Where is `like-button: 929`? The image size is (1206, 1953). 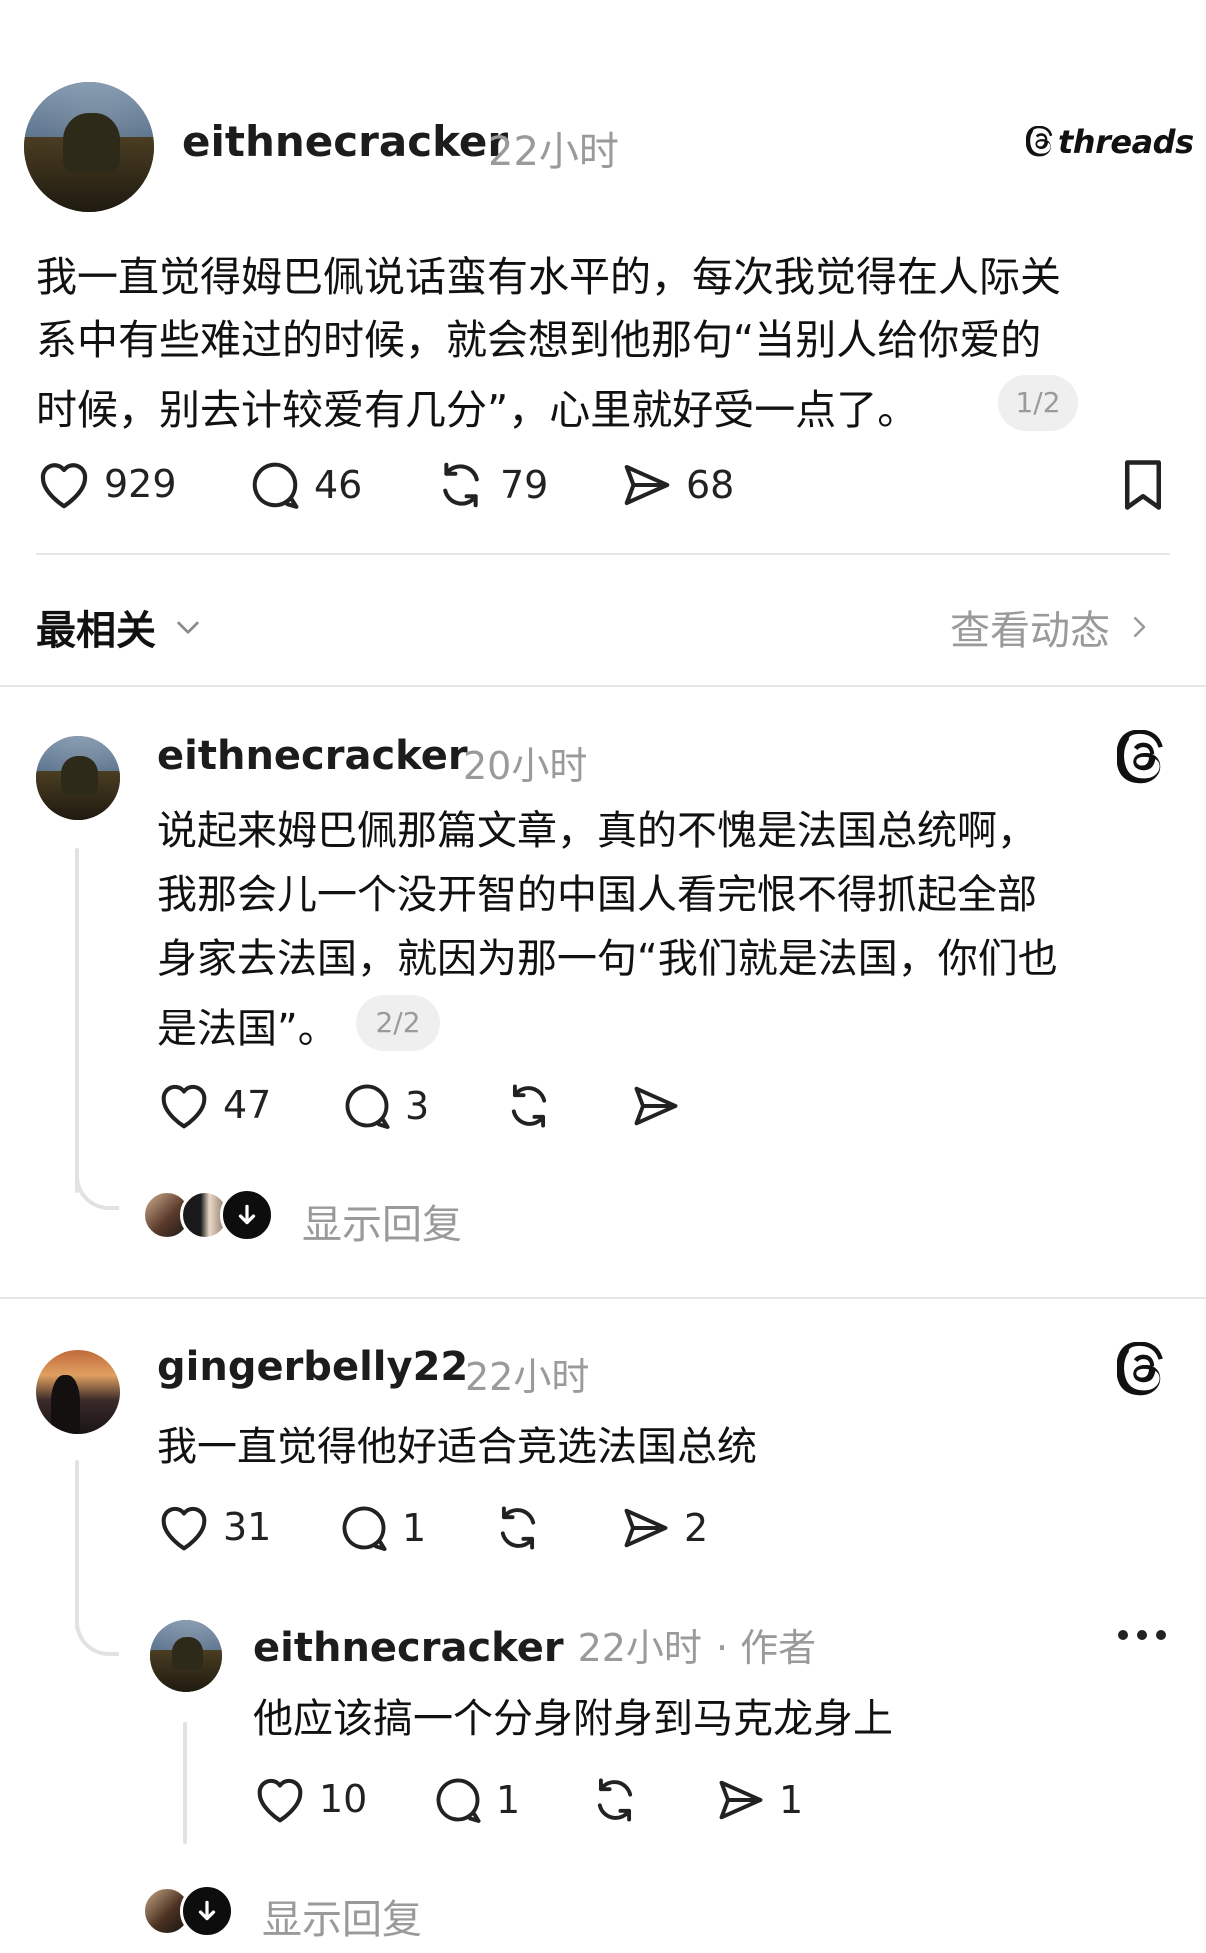 like-button: 929 is located at coordinates (106, 484).